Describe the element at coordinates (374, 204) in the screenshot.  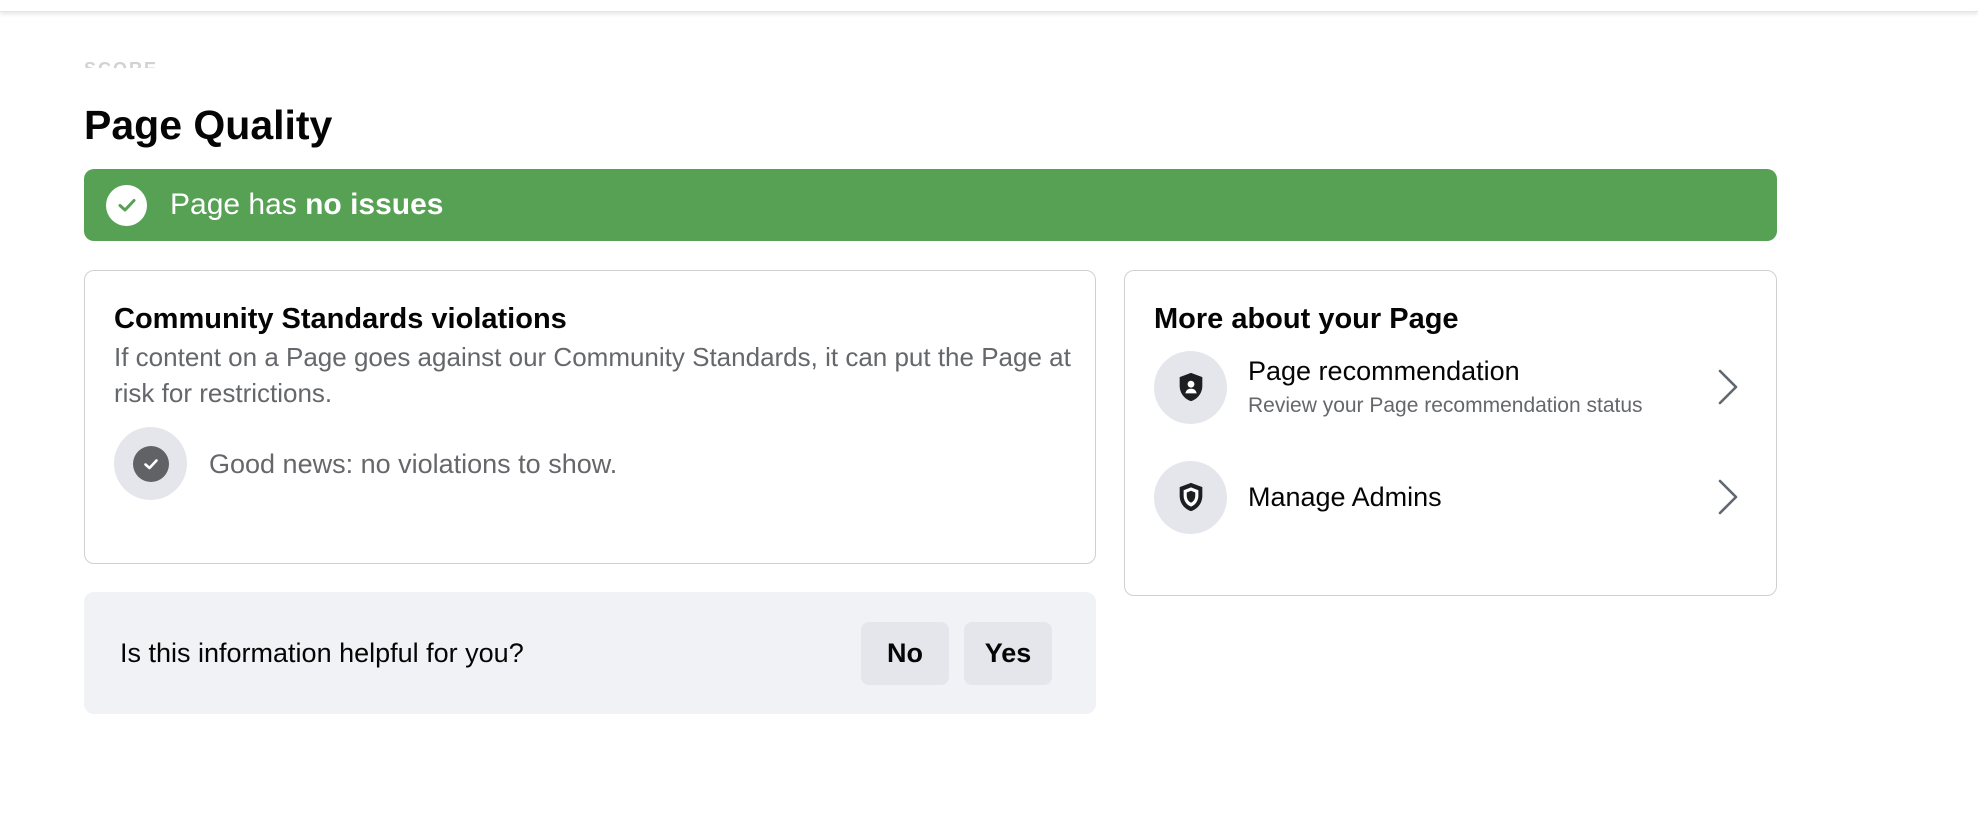
I see `status-emphasis: no issues` at that location.